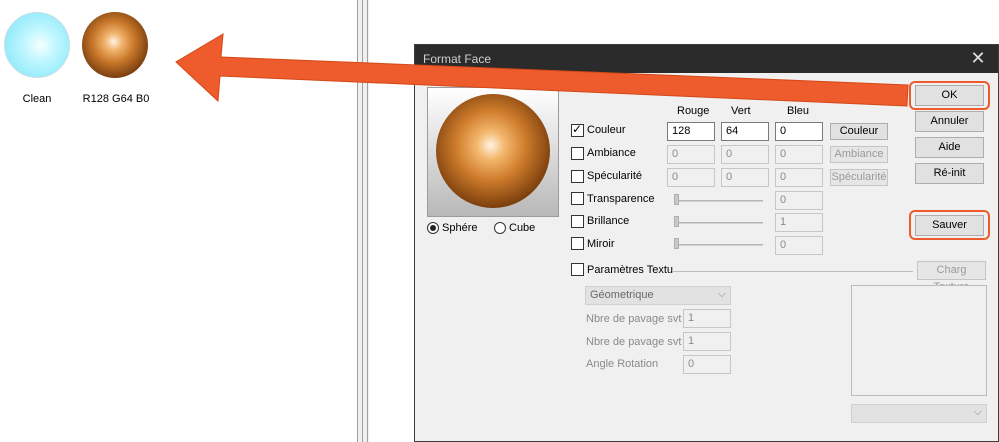 The height and width of the screenshot is (442, 999). I want to click on annotation-arrow, so click(542, 70).